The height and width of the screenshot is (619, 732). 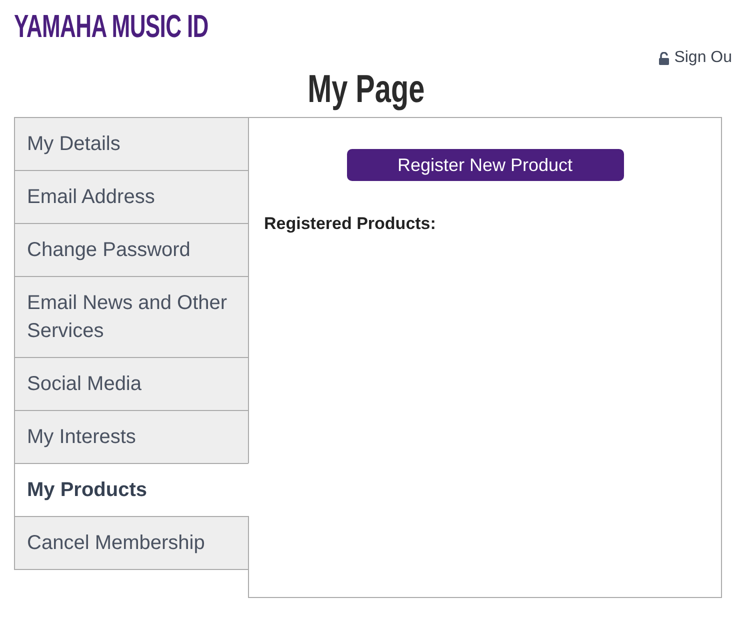 What do you see at coordinates (131, 543) in the screenshot?
I see `sidebar-nav-item: Cancel Membership` at bounding box center [131, 543].